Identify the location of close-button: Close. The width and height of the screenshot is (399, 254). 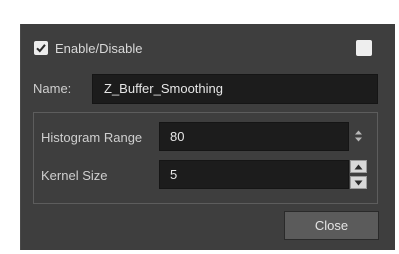
(331, 225).